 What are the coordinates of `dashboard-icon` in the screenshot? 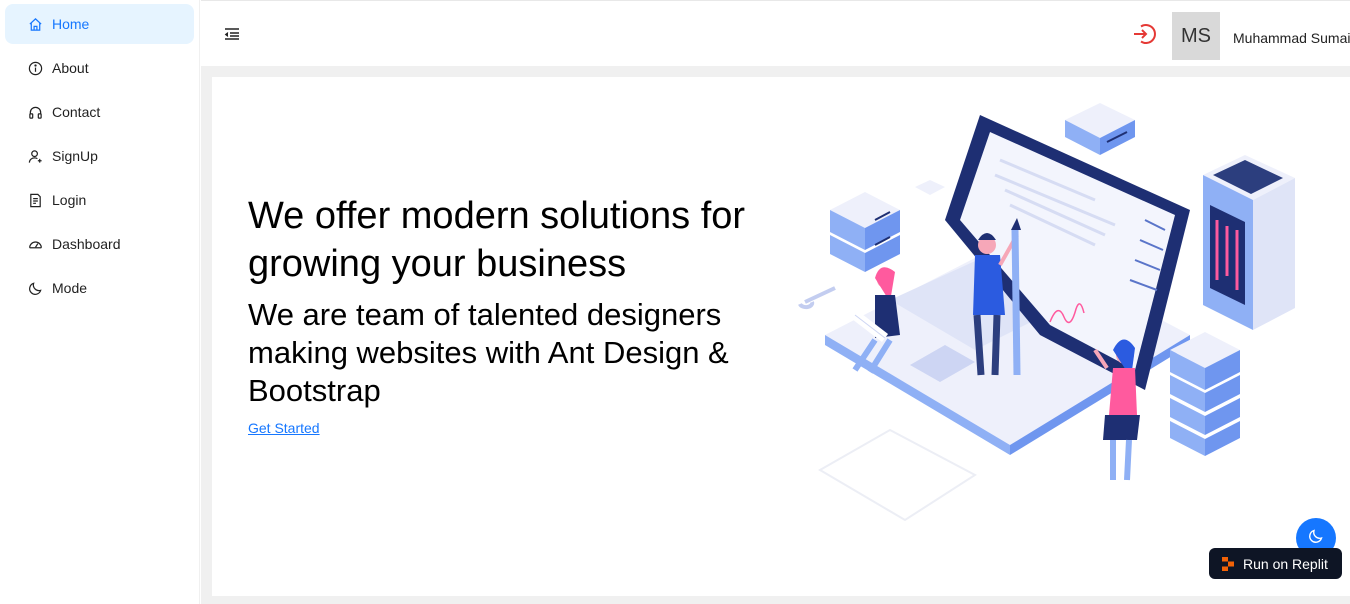 It's located at (35, 244).